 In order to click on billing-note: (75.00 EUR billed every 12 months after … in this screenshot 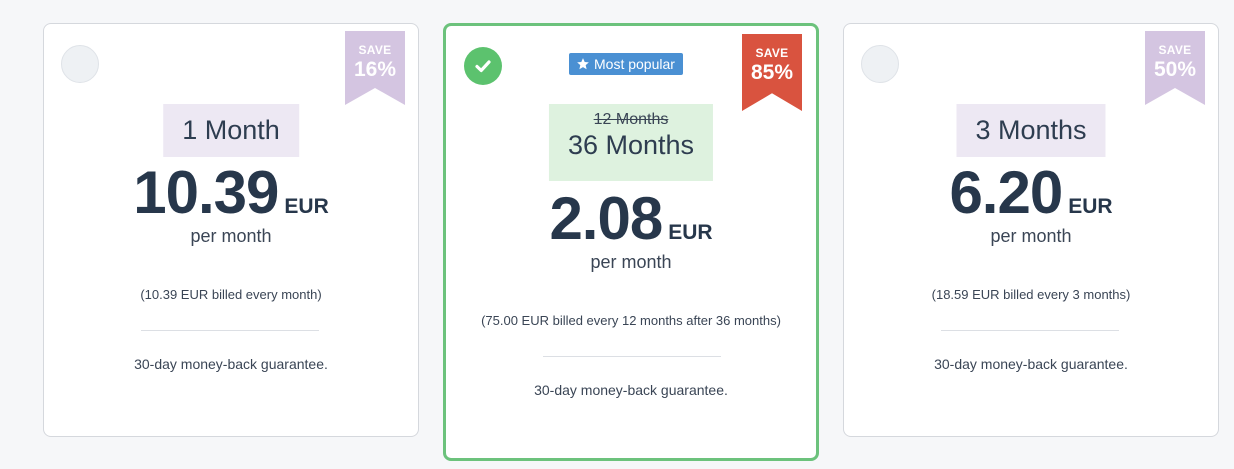, I will do `click(631, 320)`.